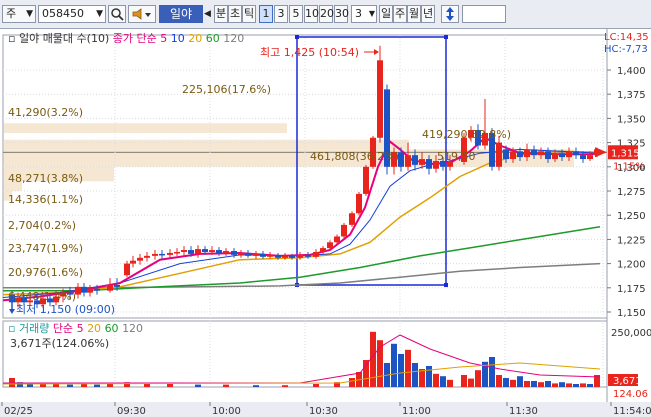 Image resolution: width=651 pixels, height=417 pixels. What do you see at coordinates (631, 265) in the screenshot?
I see `price-tick-label: 1,200` at bounding box center [631, 265].